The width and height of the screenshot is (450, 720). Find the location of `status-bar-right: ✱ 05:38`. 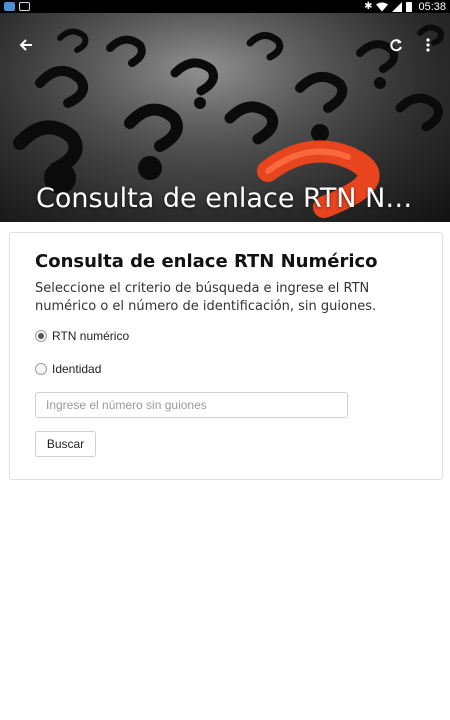

status-bar-right: ✱ 05:38 is located at coordinates (405, 7).